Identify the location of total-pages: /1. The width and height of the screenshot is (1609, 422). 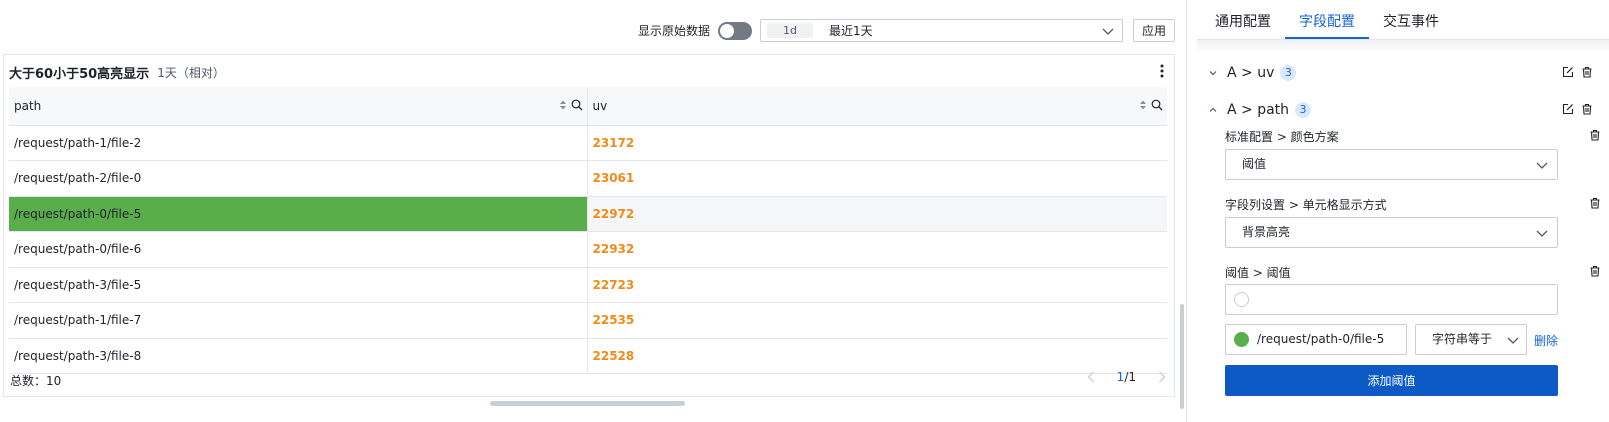
(1130, 377).